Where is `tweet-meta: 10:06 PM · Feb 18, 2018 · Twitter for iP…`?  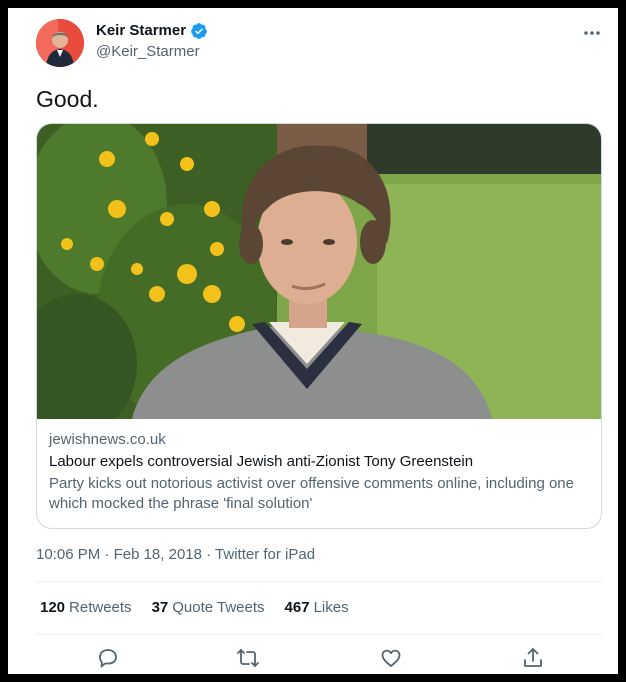
tweet-meta: 10:06 PM · Feb 18, 2018 · Twitter for iP… is located at coordinates (175, 555).